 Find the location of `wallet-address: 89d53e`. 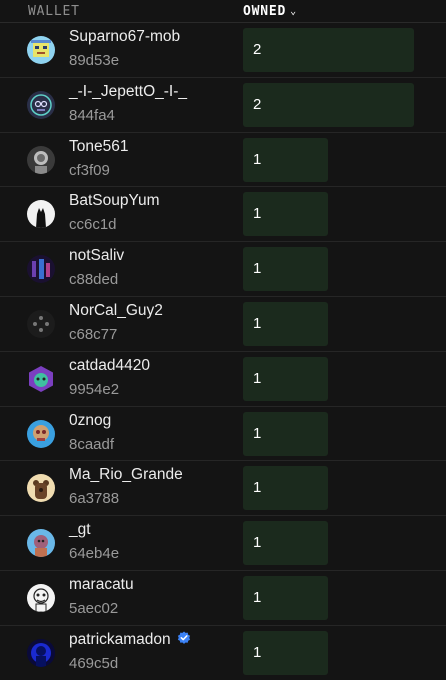

wallet-address: 89d53e is located at coordinates (94, 60).